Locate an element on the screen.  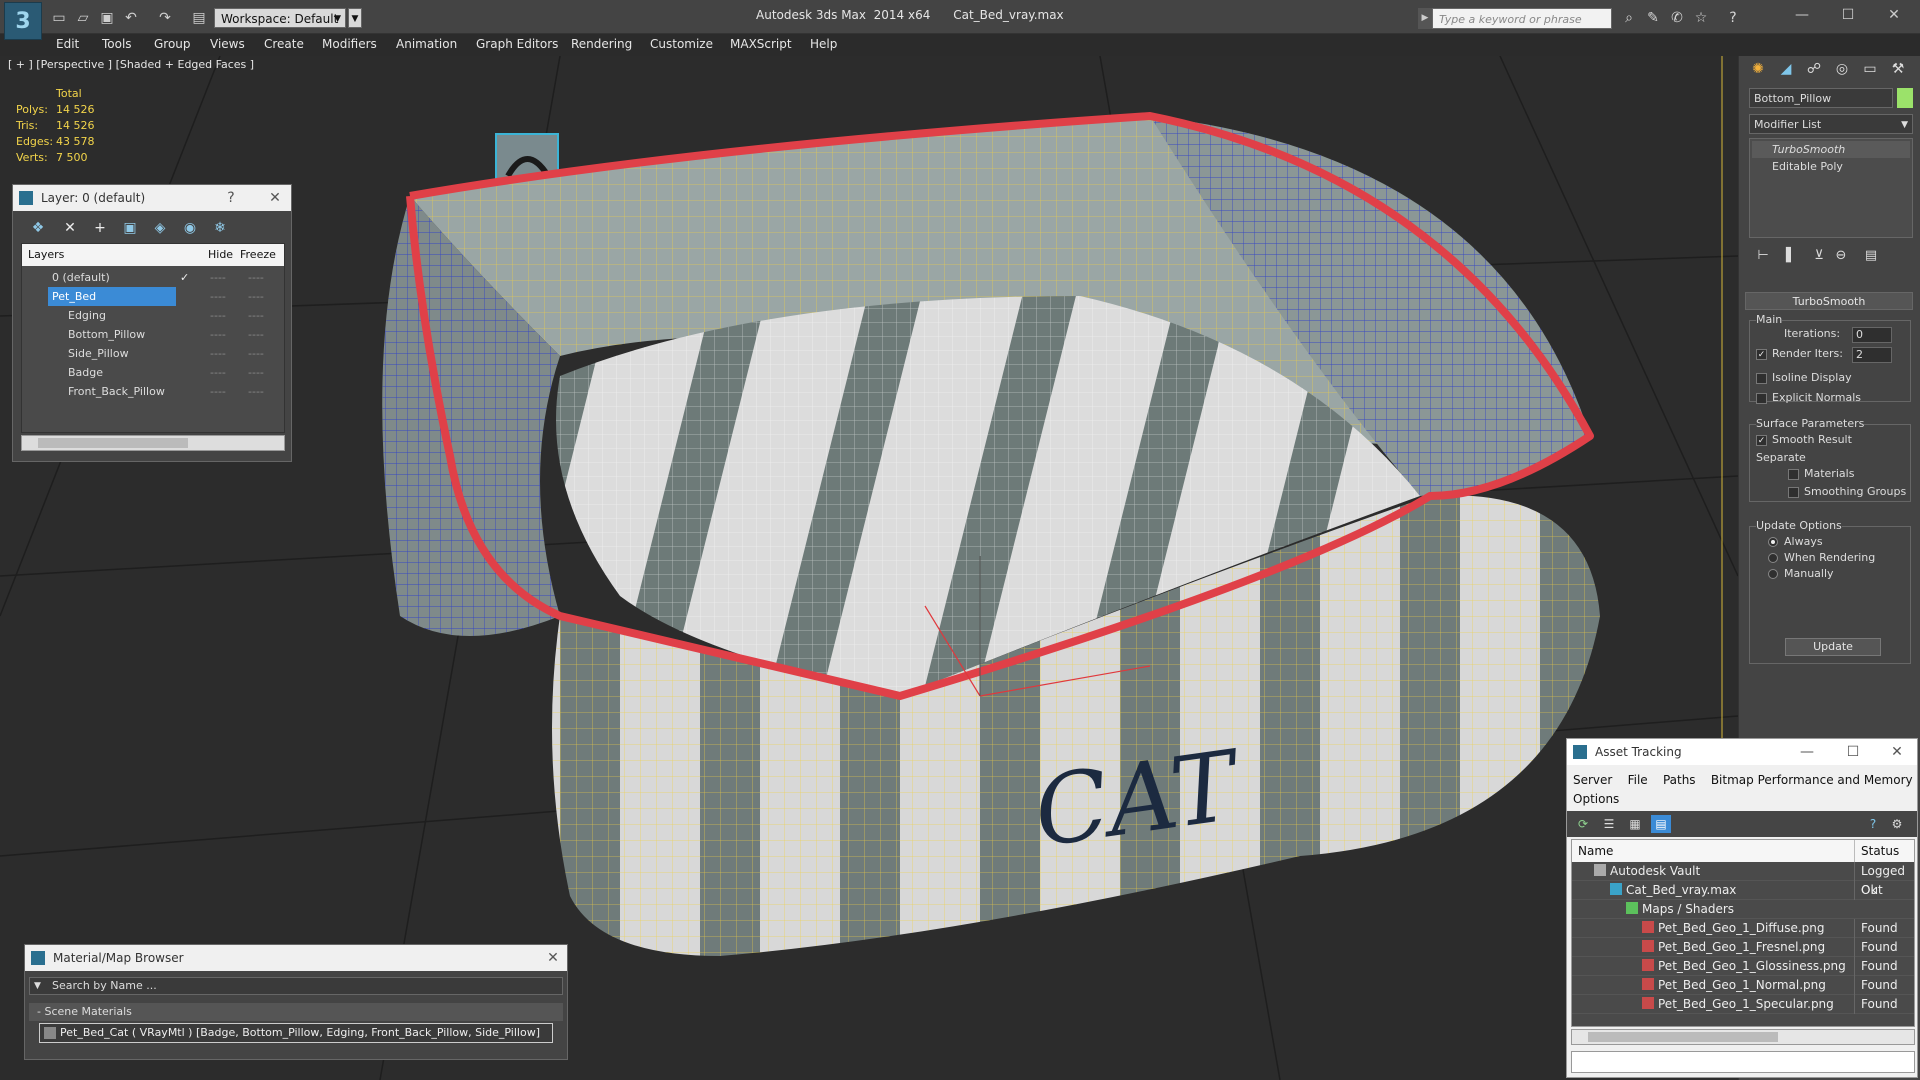
iterations-spinner: 0 is located at coordinates (1872, 335).